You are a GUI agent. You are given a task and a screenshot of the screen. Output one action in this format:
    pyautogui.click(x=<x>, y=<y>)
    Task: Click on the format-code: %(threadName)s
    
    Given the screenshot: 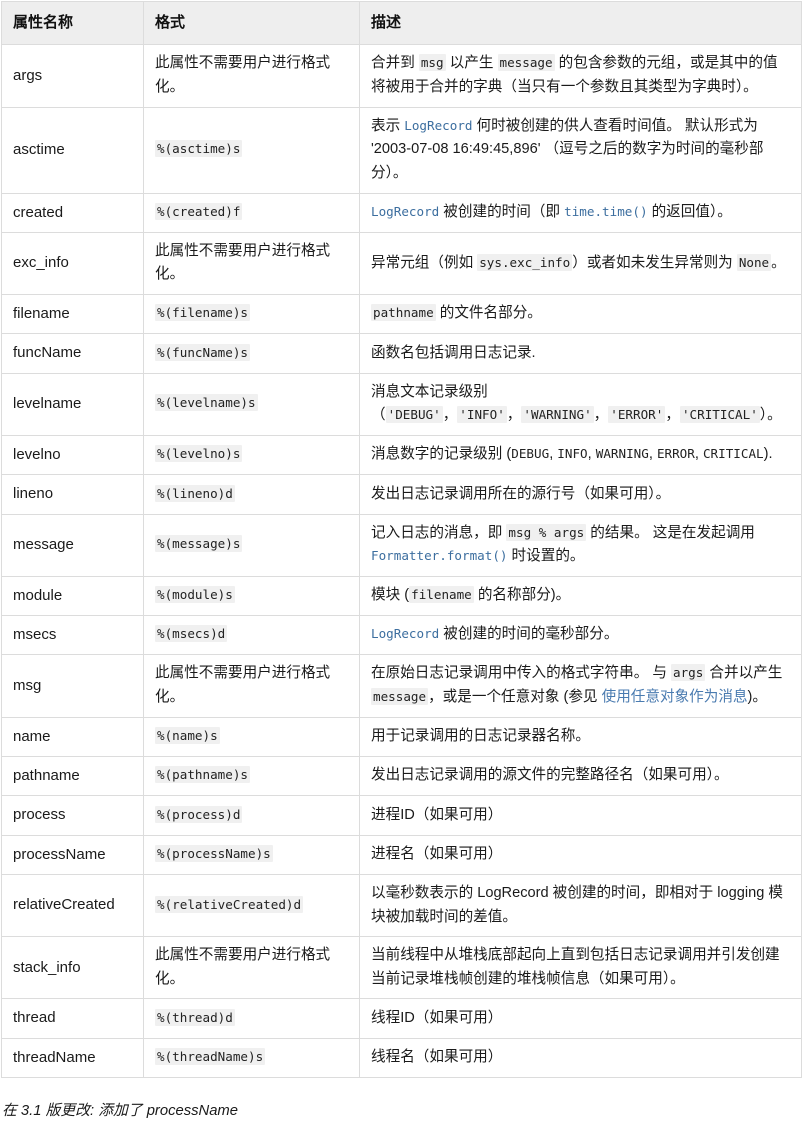 What is the action you would take?
    pyautogui.click(x=210, y=1057)
    